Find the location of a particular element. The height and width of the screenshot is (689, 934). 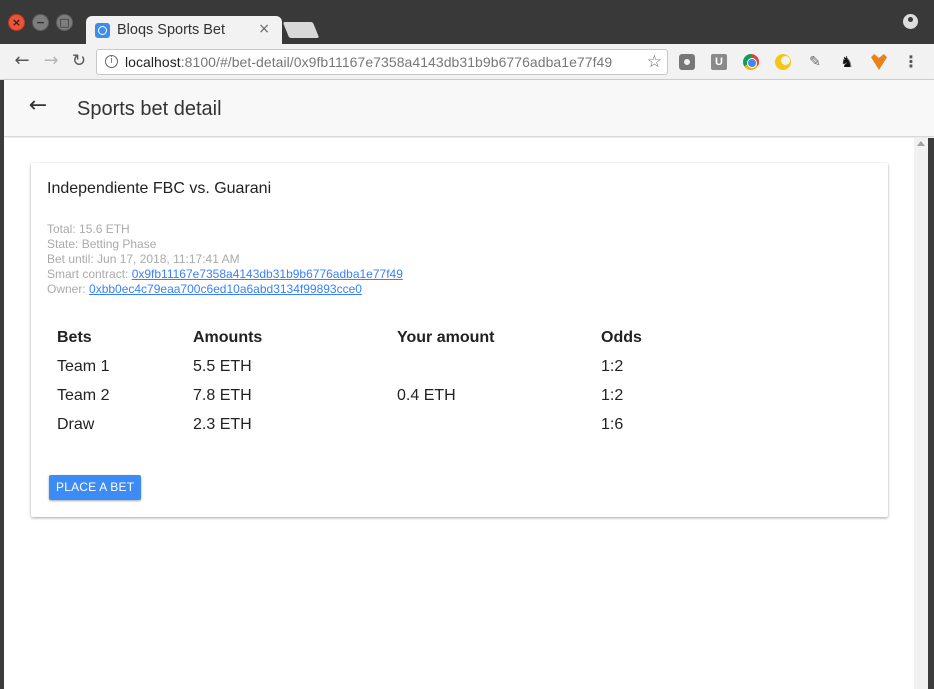

match-title: Independiente FBC vs. Guarani is located at coordinates (159, 188).